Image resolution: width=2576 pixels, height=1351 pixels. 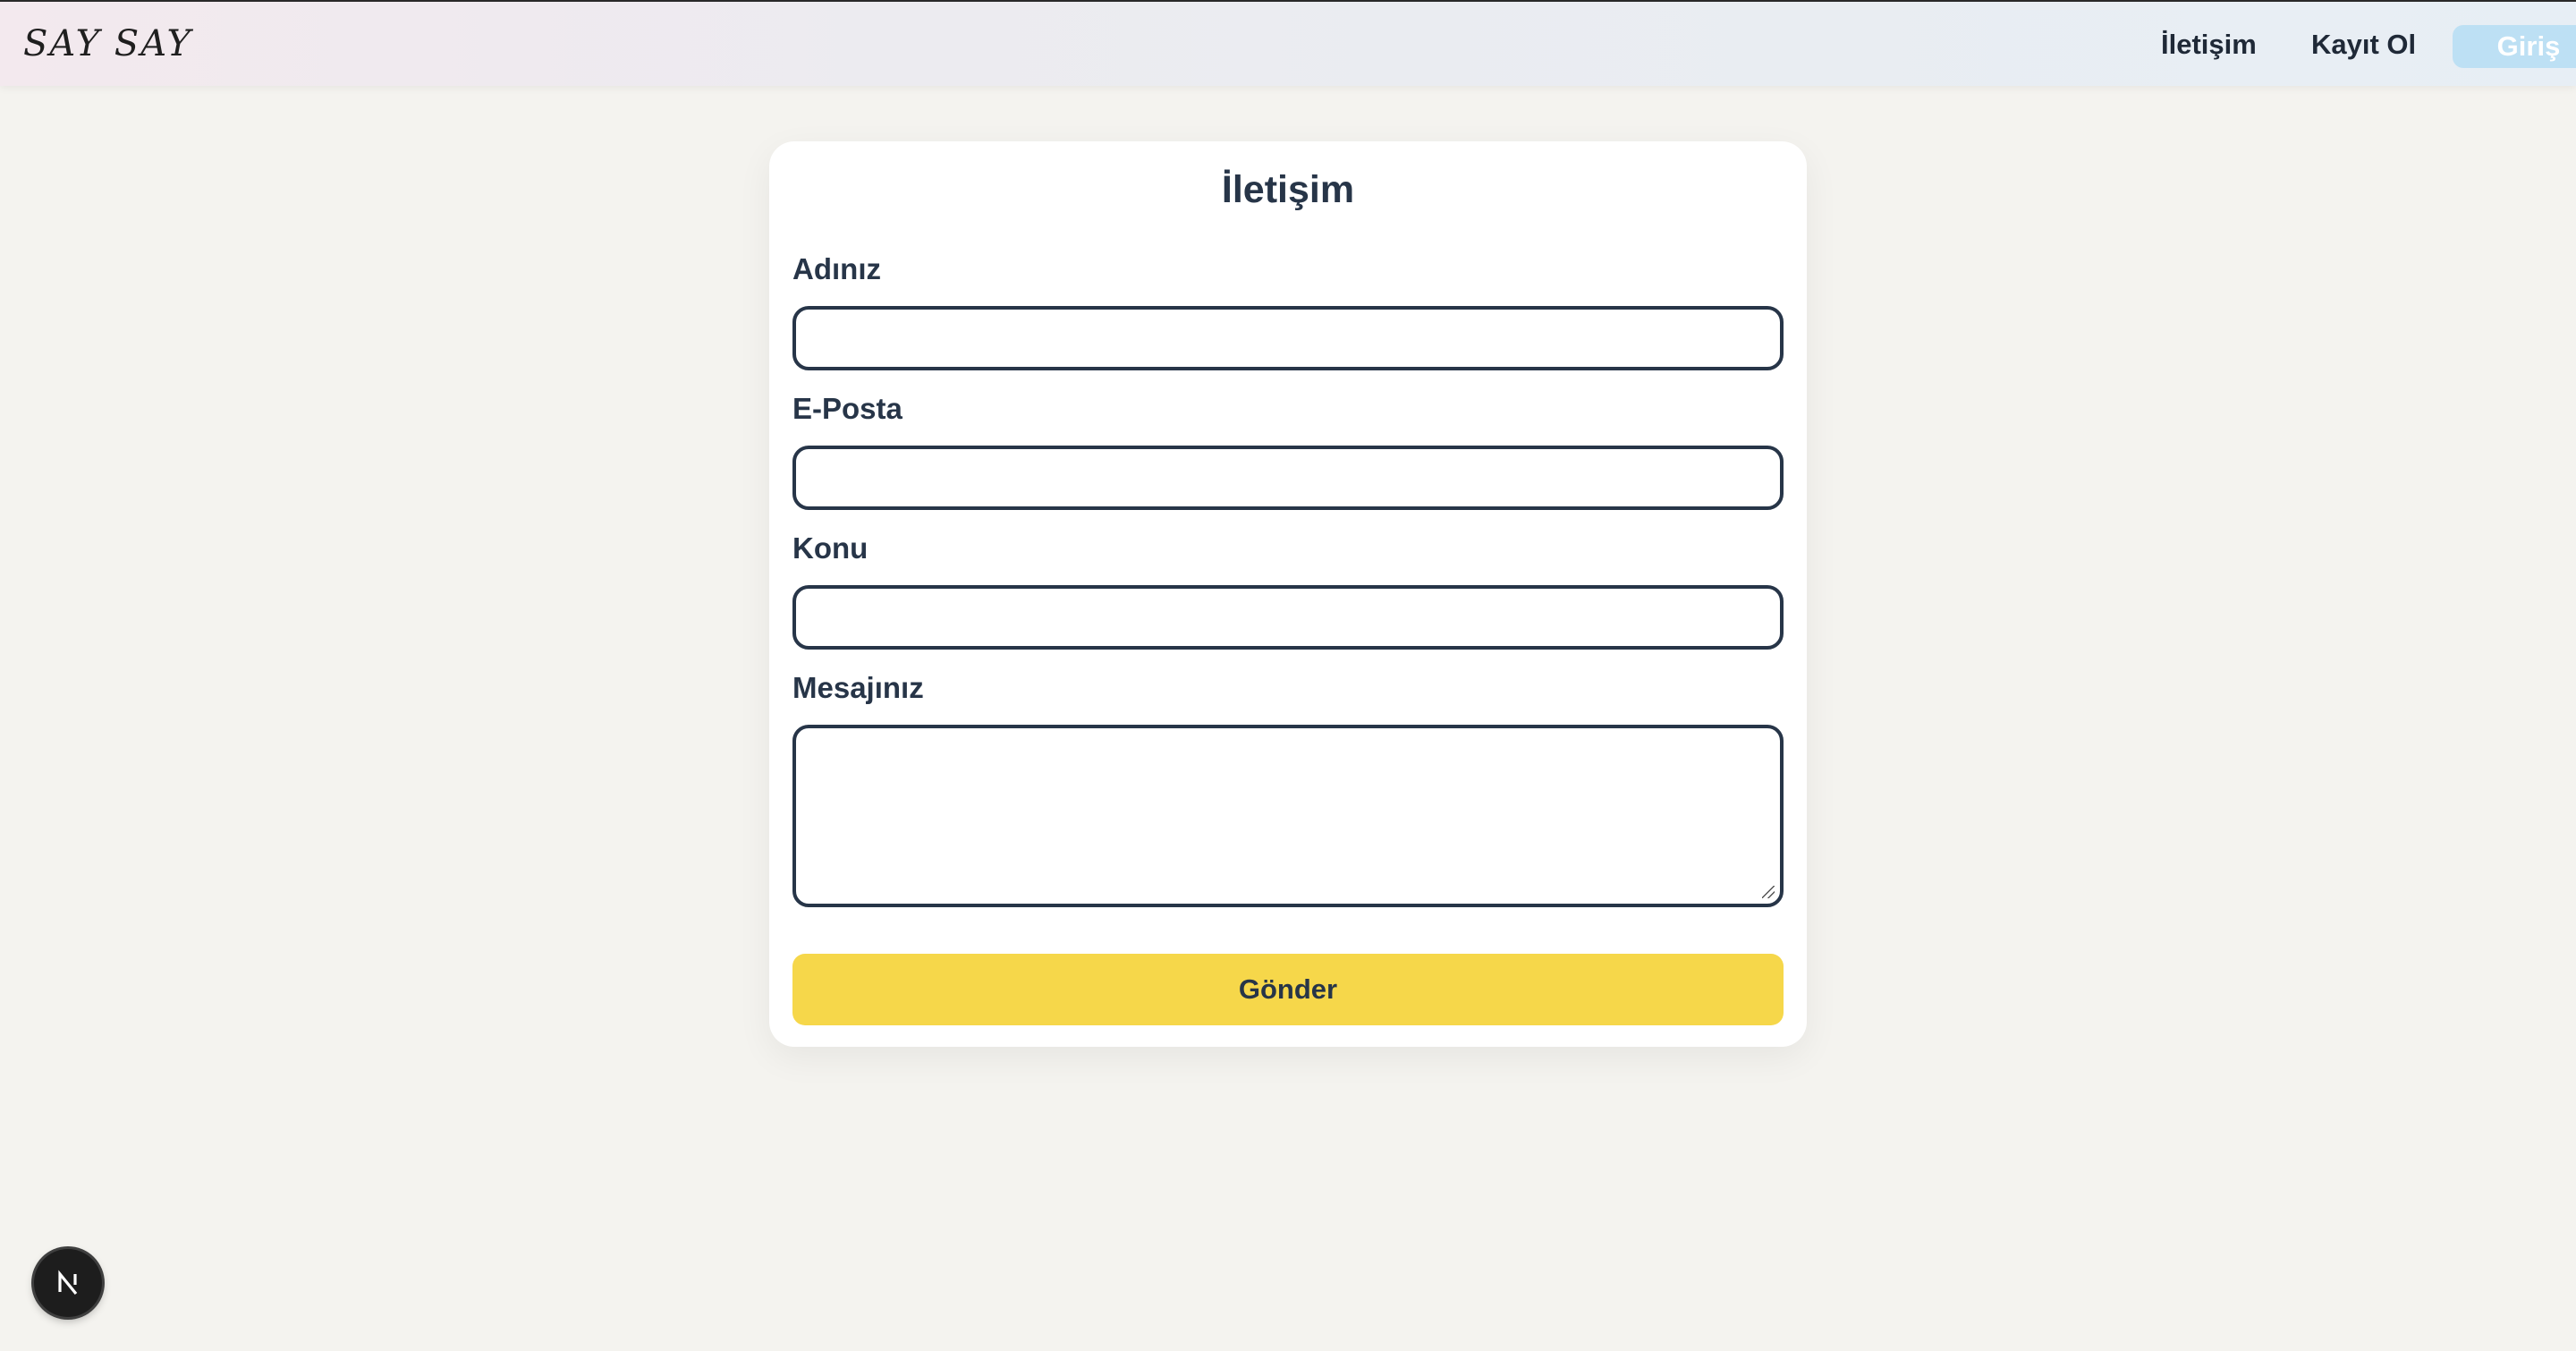 I want to click on message-label: Mesajınız, so click(x=858, y=687).